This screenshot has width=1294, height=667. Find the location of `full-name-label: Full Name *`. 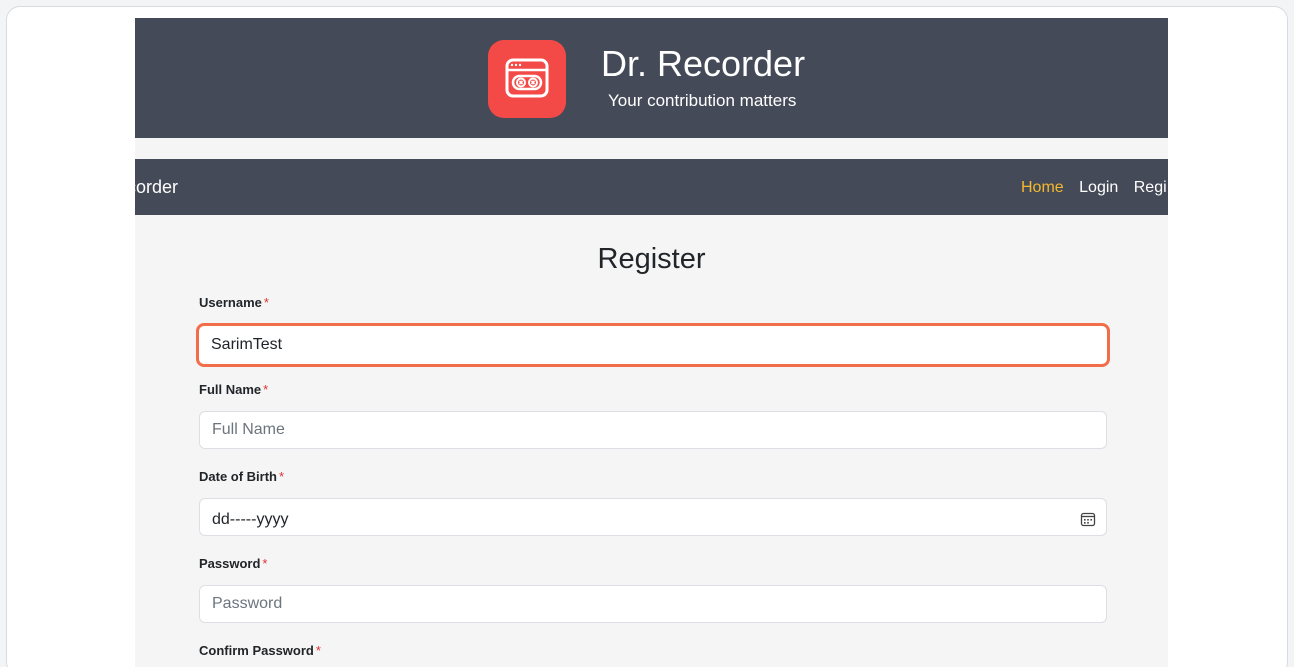

full-name-label: Full Name * is located at coordinates (233, 390).